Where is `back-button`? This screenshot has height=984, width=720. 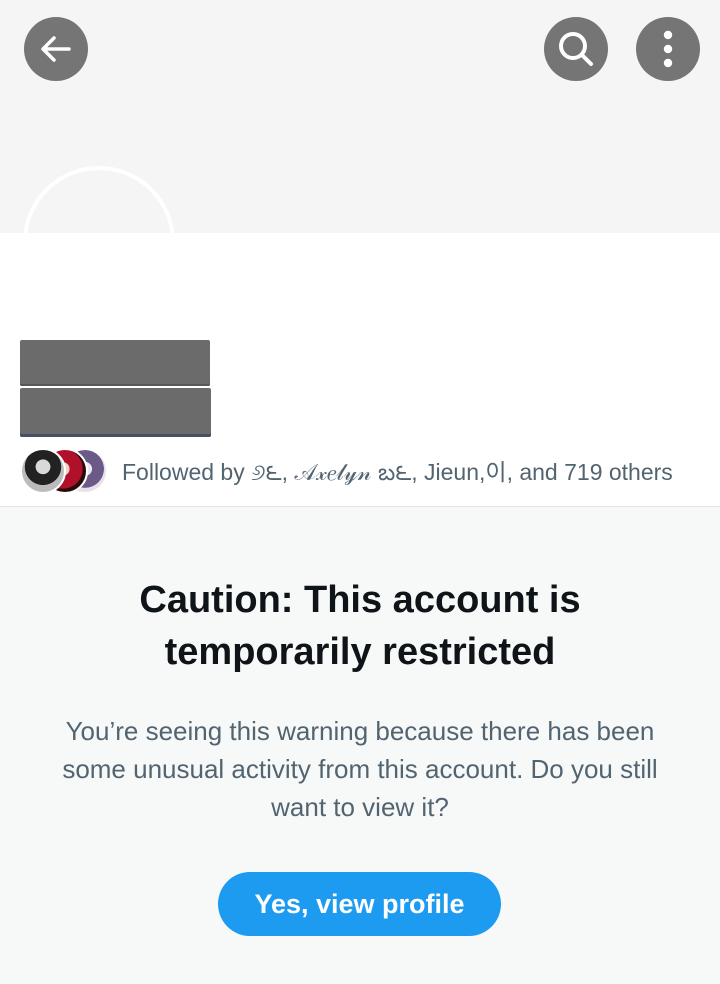 back-button is located at coordinates (56, 49).